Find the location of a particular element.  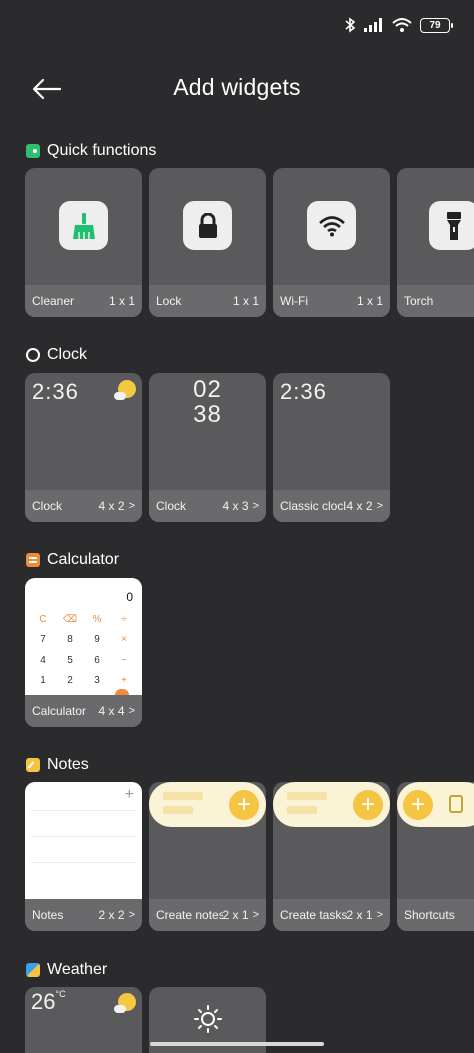

widget-card-create-notes: + Create notes 2 x 1 > is located at coordinates (207, 856).